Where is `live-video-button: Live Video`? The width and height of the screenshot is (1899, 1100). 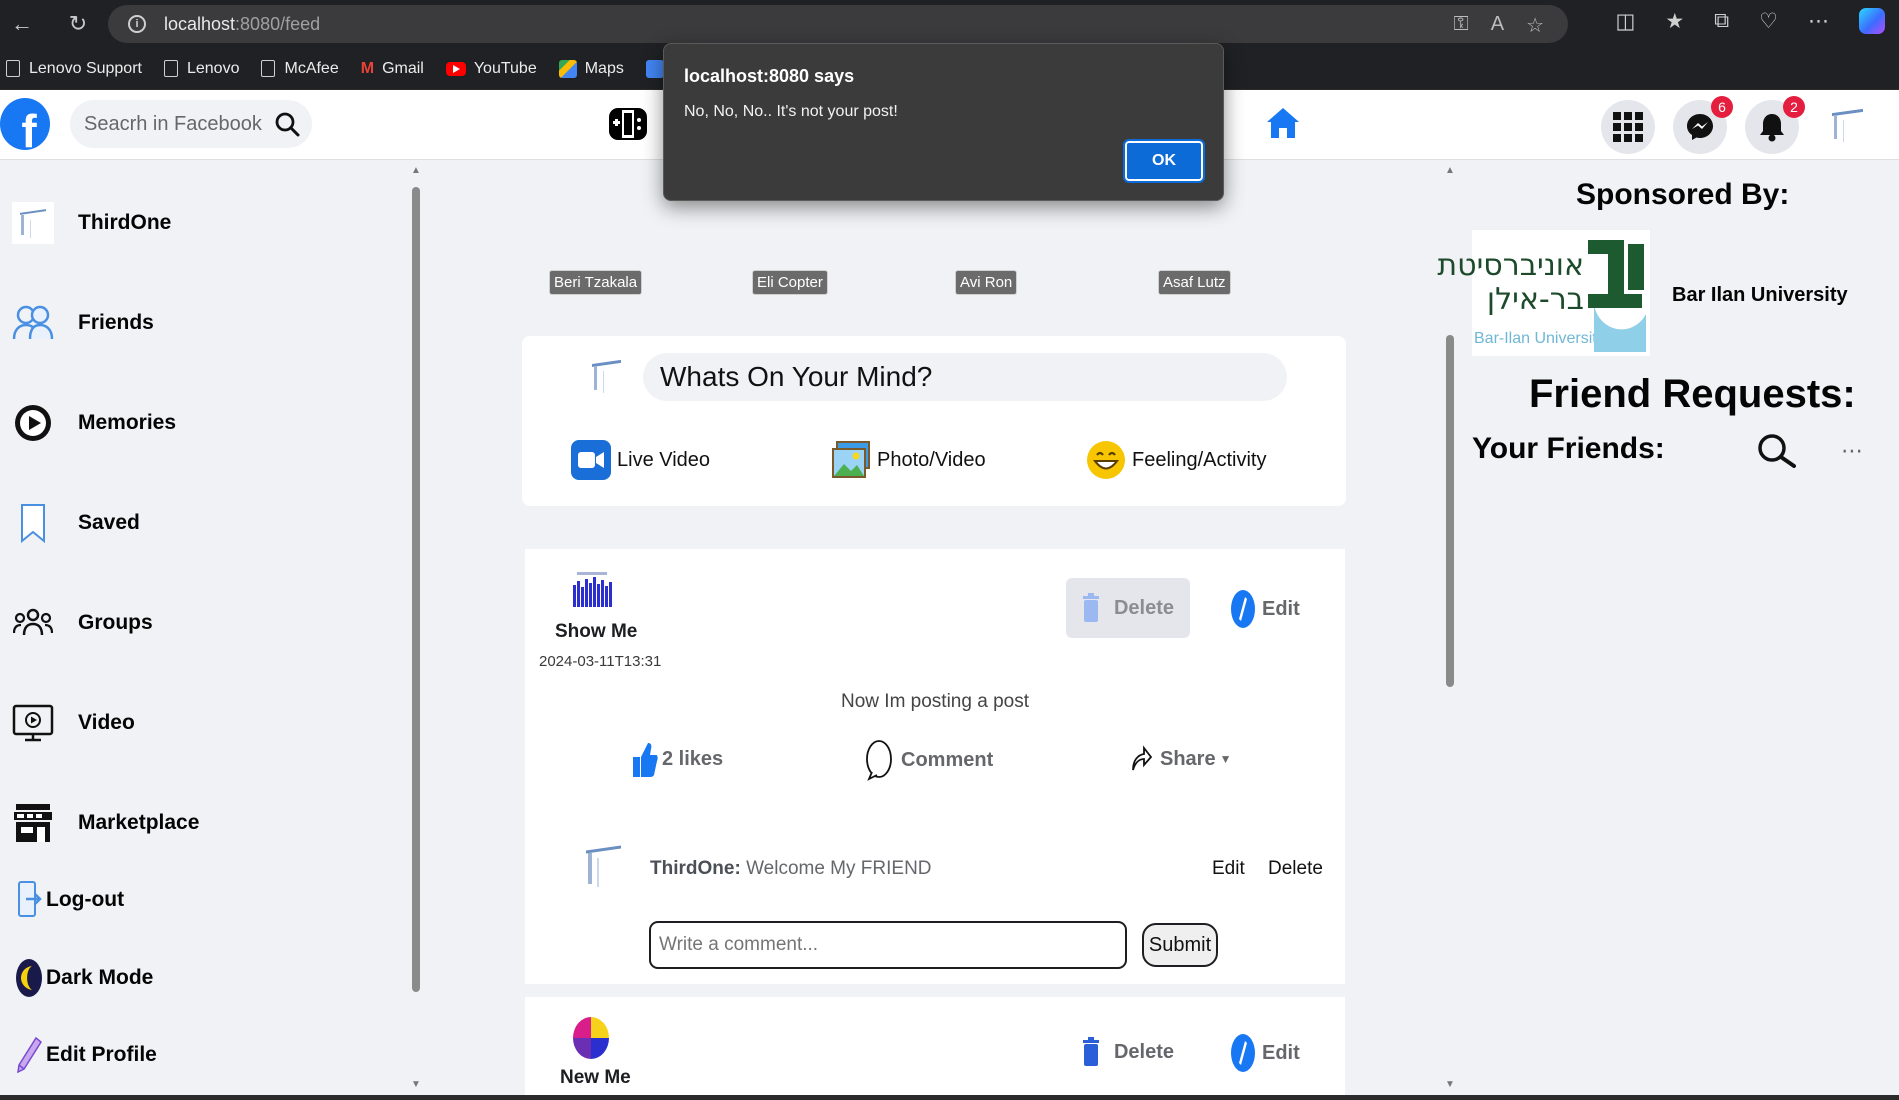 live-video-button: Live Video is located at coordinates (640, 460).